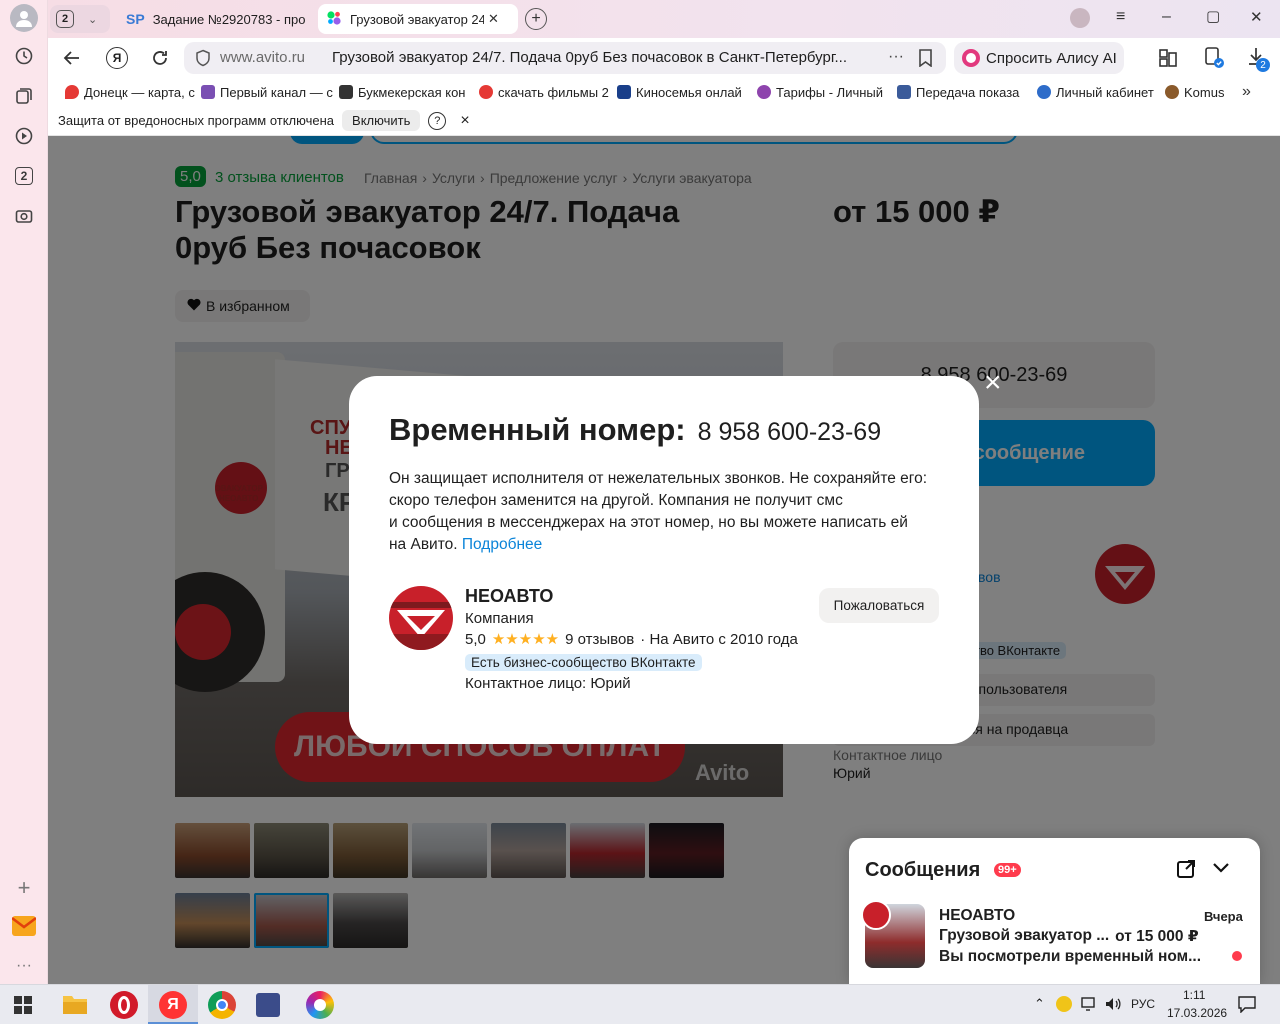  Describe the element at coordinates (599, 639) in the screenshot. I see `seller-reviews-link: 9 отзывов` at that location.